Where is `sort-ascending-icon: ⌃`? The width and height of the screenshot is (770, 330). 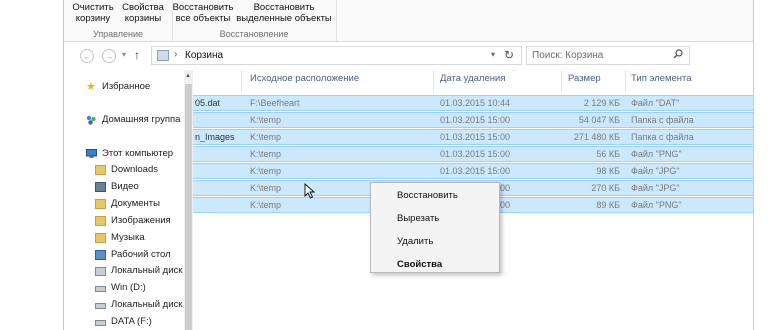
sort-ascending-icon: ⌃ is located at coordinates (514, 73).